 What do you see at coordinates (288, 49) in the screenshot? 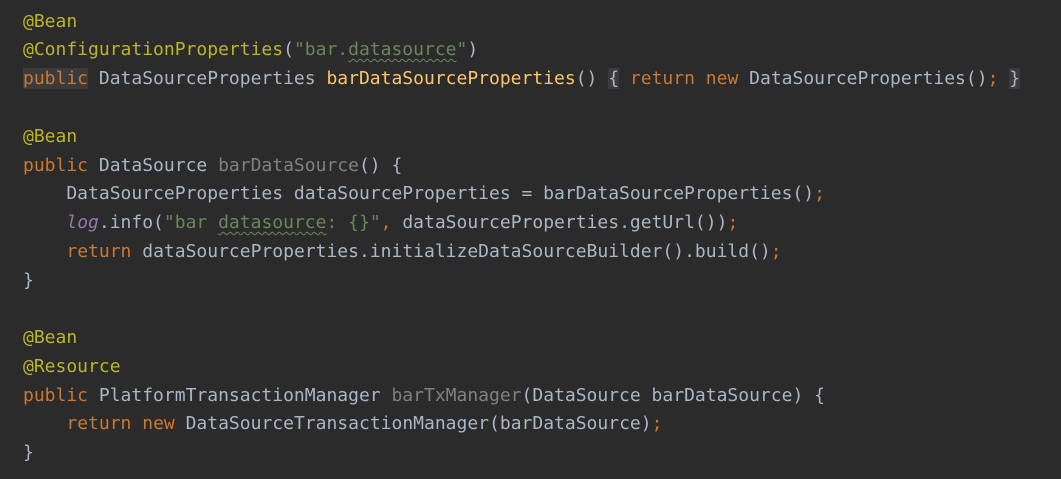
I see `paren-open: (` at bounding box center [288, 49].